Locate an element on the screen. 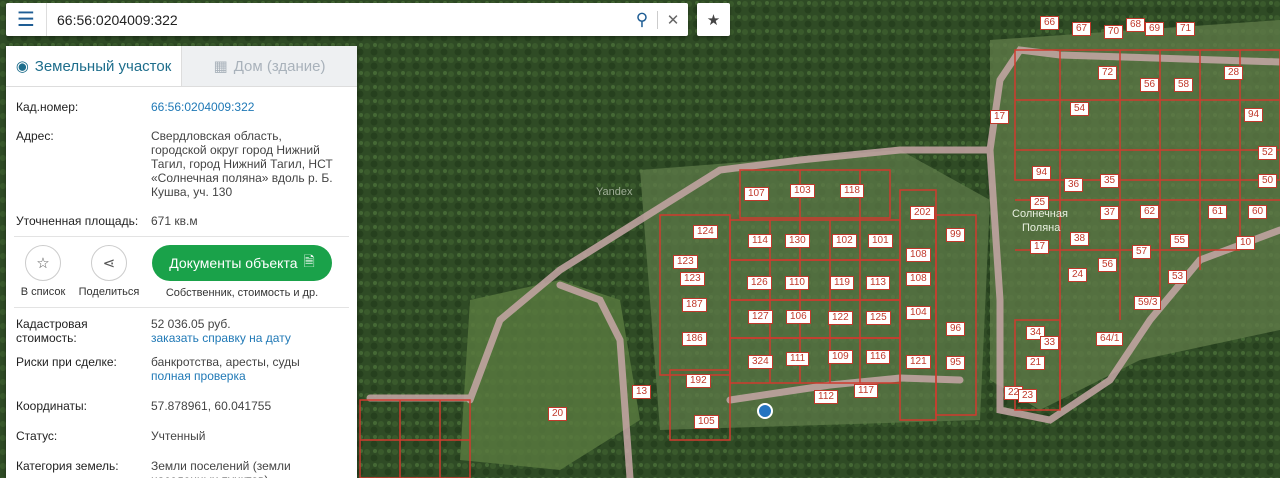  plot-label: 103 is located at coordinates (802, 191).